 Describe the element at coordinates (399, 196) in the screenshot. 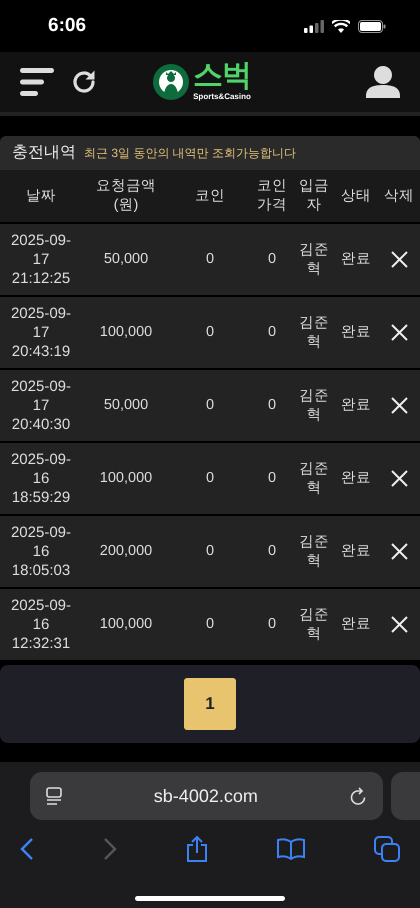

I see `column-header: 삭제` at that location.